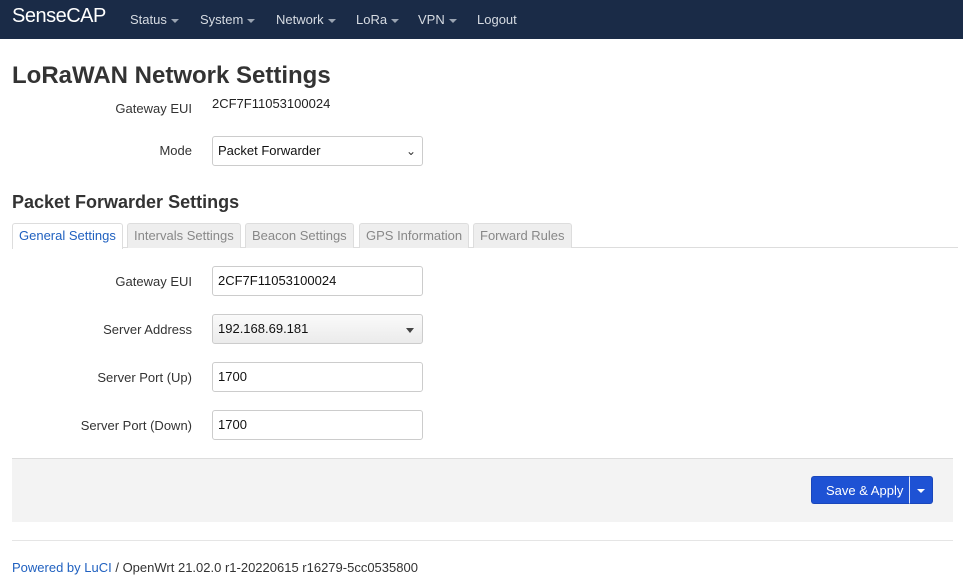 This screenshot has width=963, height=588. I want to click on mode-select: Packet Forwarder ⌄, so click(317, 151).